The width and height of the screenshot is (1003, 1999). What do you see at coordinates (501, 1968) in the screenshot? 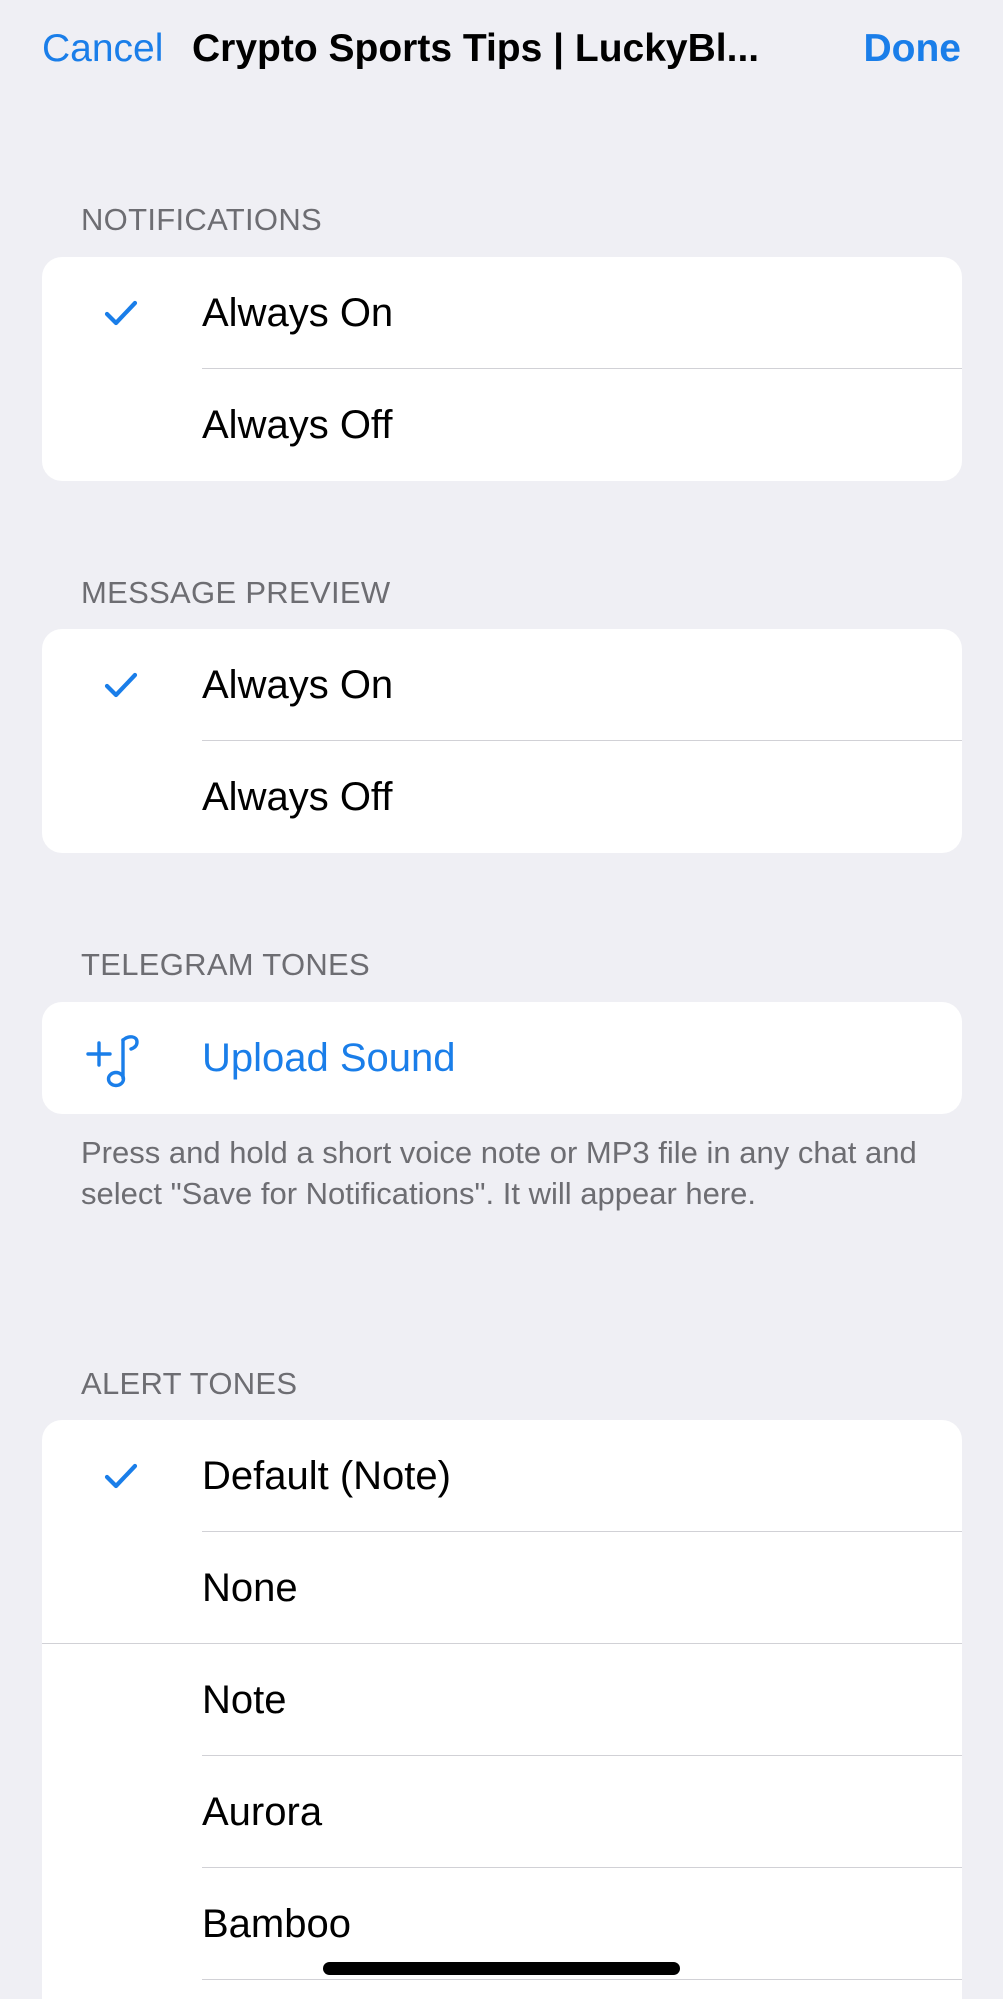
I see `home-indicator` at bounding box center [501, 1968].